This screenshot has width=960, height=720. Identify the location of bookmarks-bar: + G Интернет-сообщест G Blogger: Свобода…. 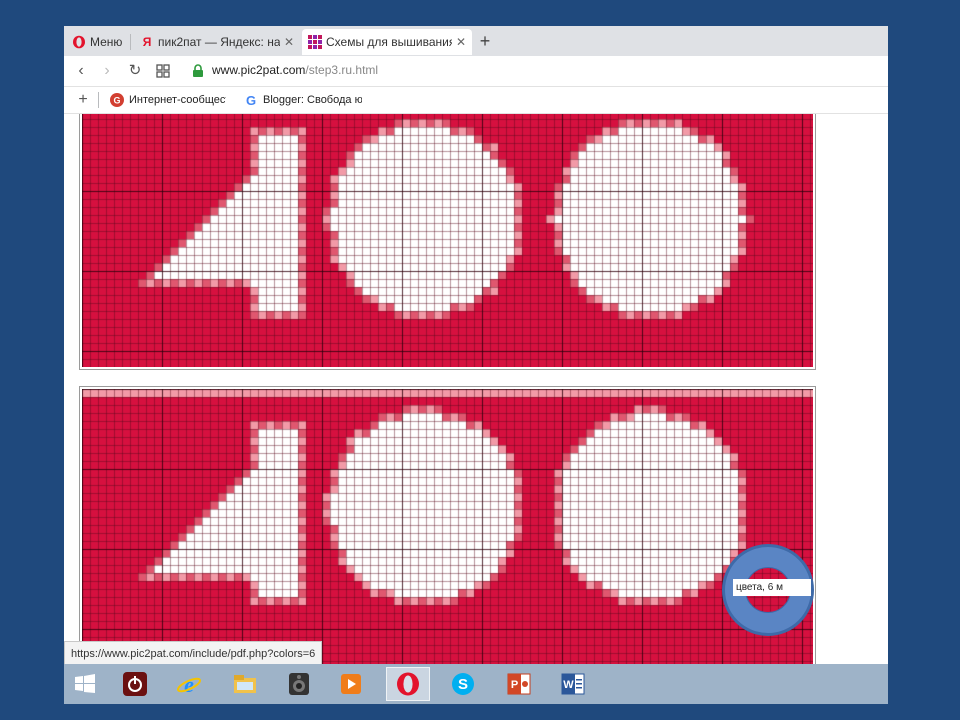
(476, 100).